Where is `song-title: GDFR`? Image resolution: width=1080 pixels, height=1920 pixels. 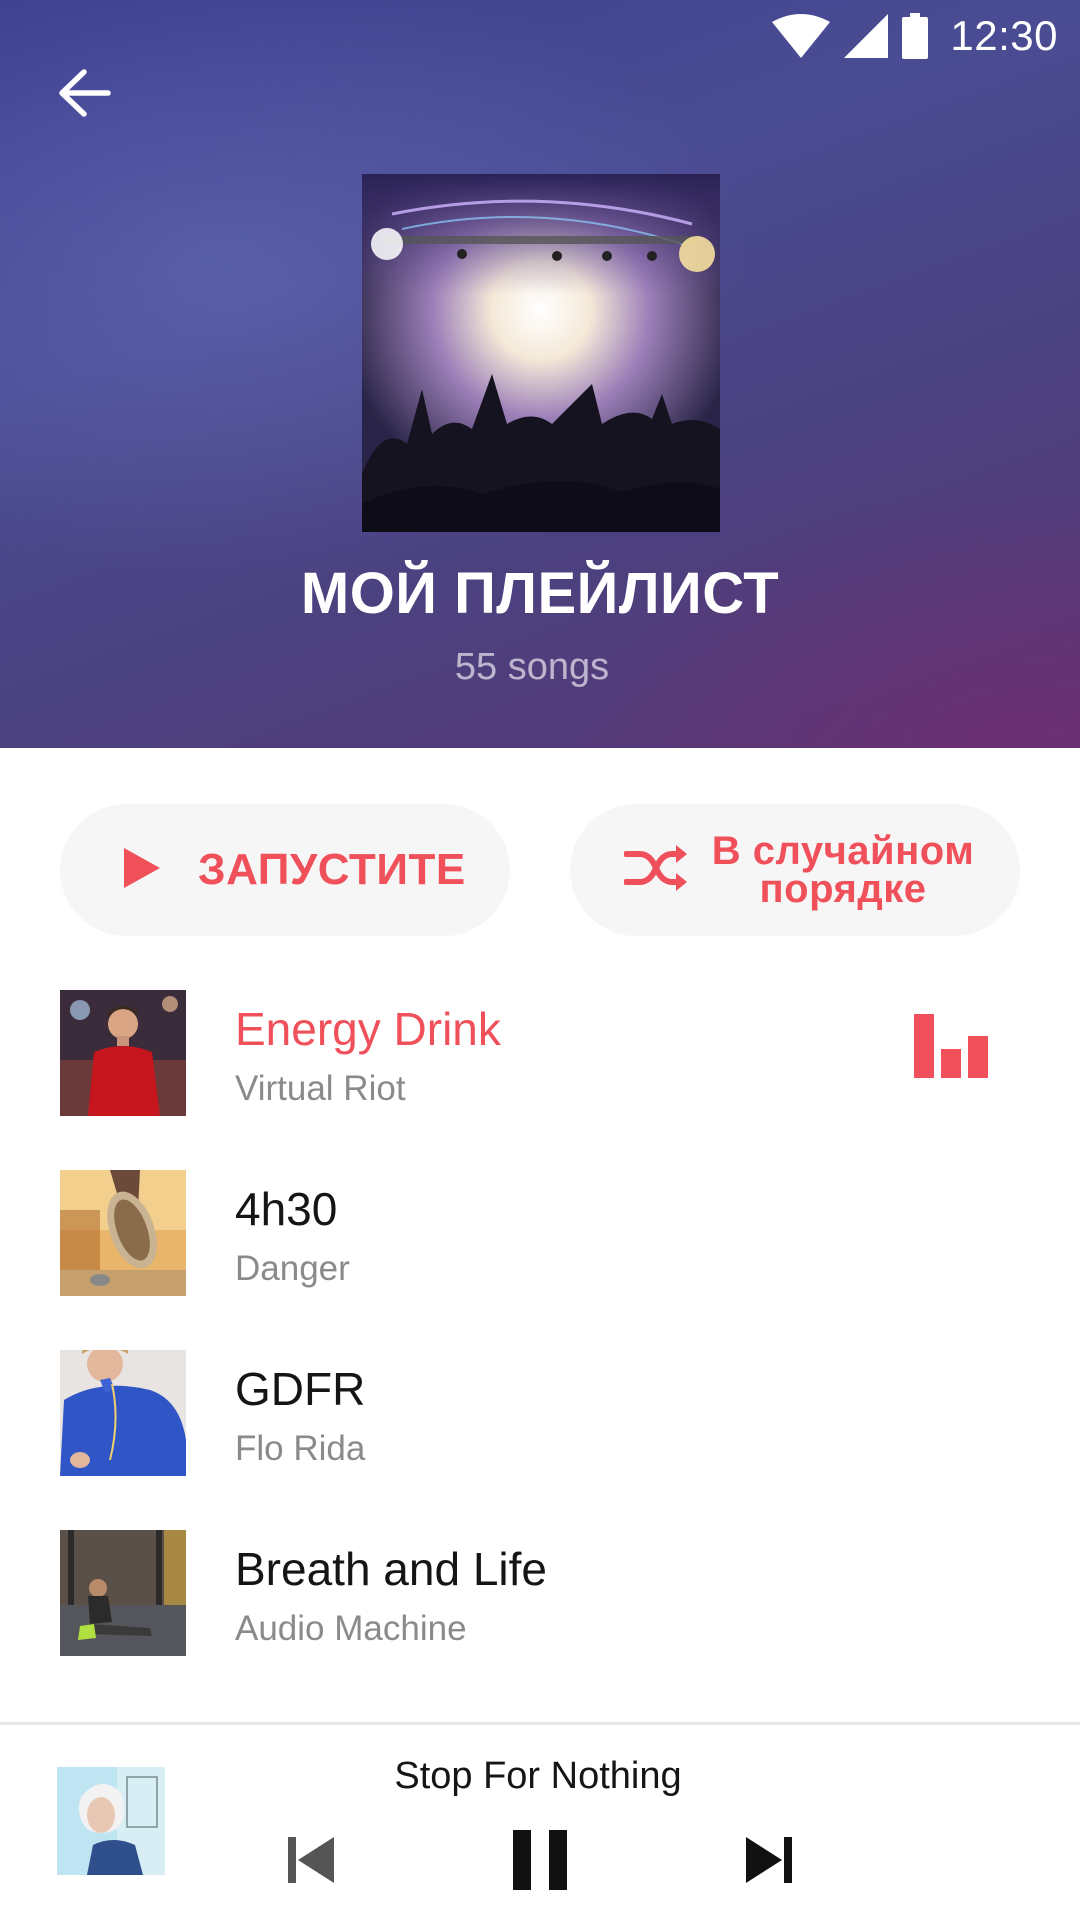 song-title: GDFR is located at coordinates (300, 1389).